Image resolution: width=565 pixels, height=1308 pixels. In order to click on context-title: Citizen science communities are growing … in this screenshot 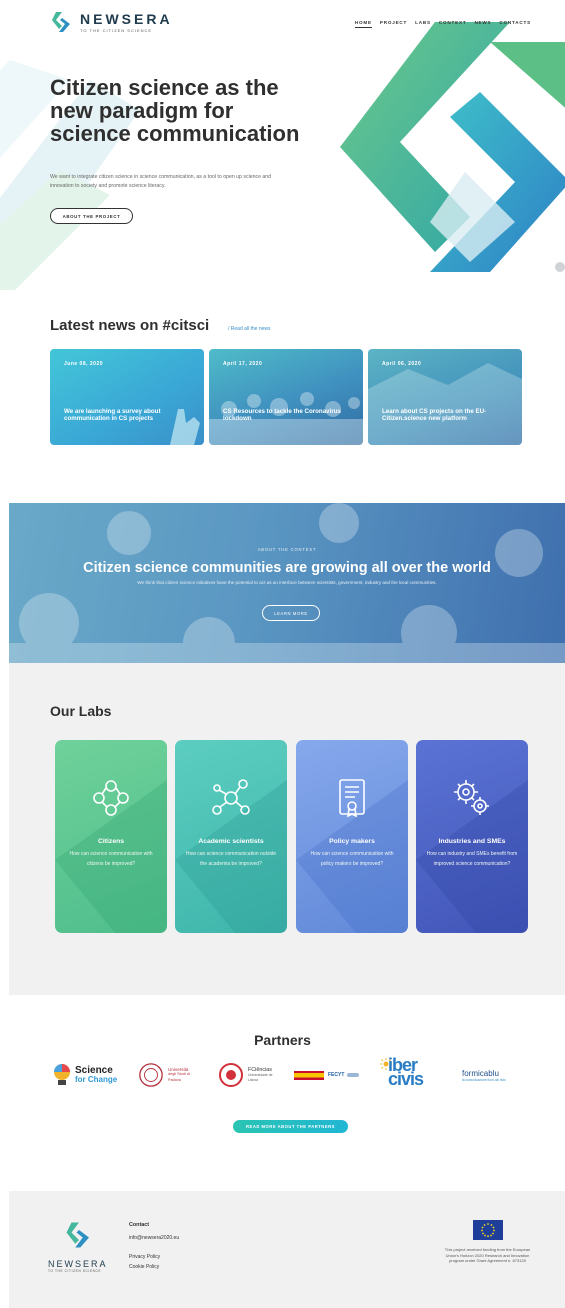, I will do `click(287, 568)`.